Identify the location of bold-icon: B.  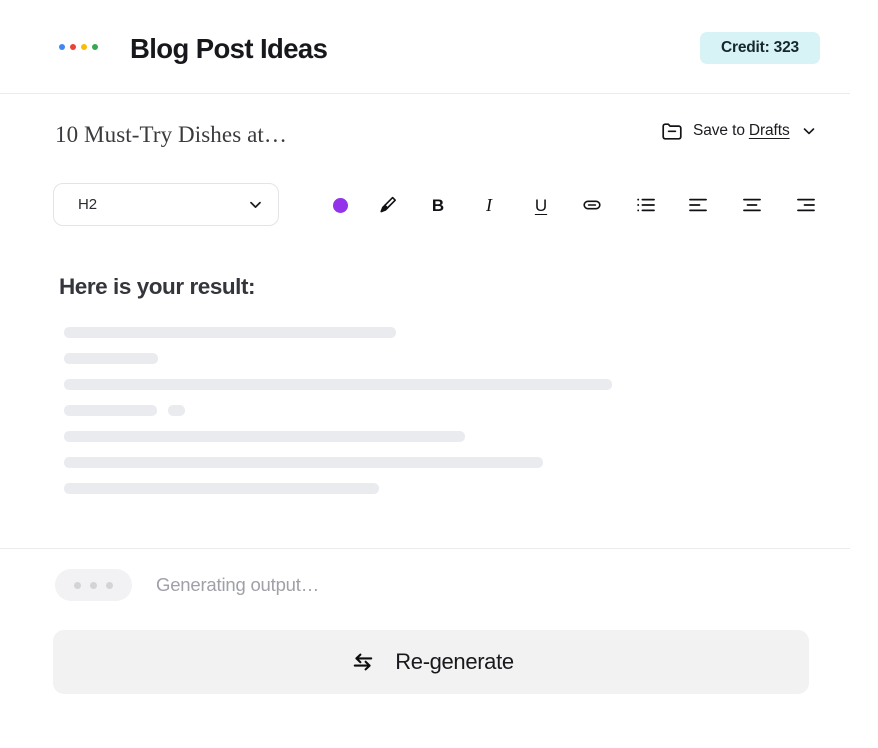
(438, 205).